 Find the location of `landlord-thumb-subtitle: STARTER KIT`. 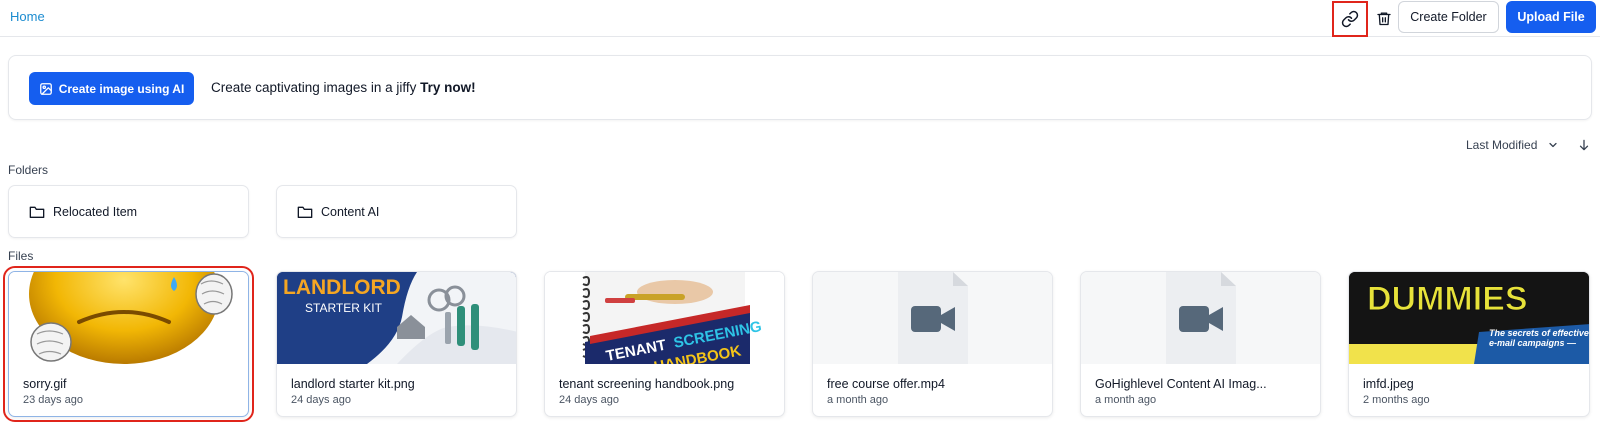

landlord-thumb-subtitle: STARTER KIT is located at coordinates (344, 308).